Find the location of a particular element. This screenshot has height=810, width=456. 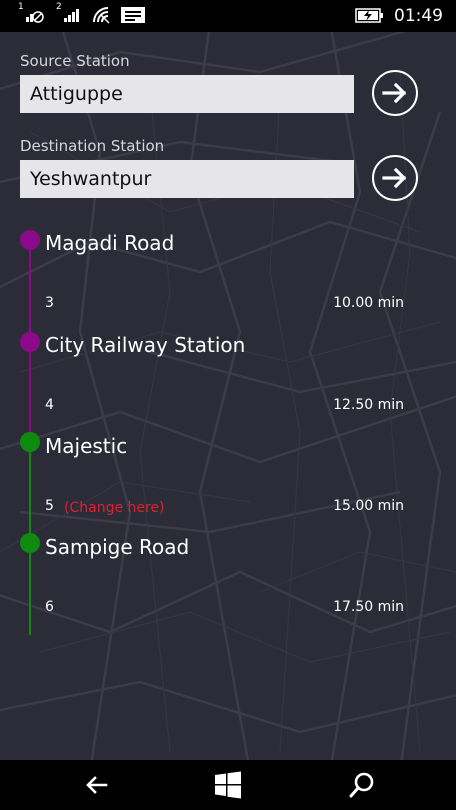

navigation-bar is located at coordinates (228, 785).